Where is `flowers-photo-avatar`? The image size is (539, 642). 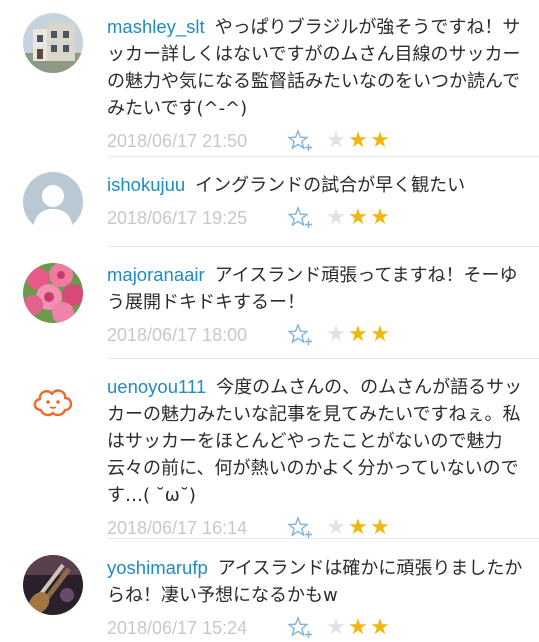
flowers-photo-avatar is located at coordinates (53, 293).